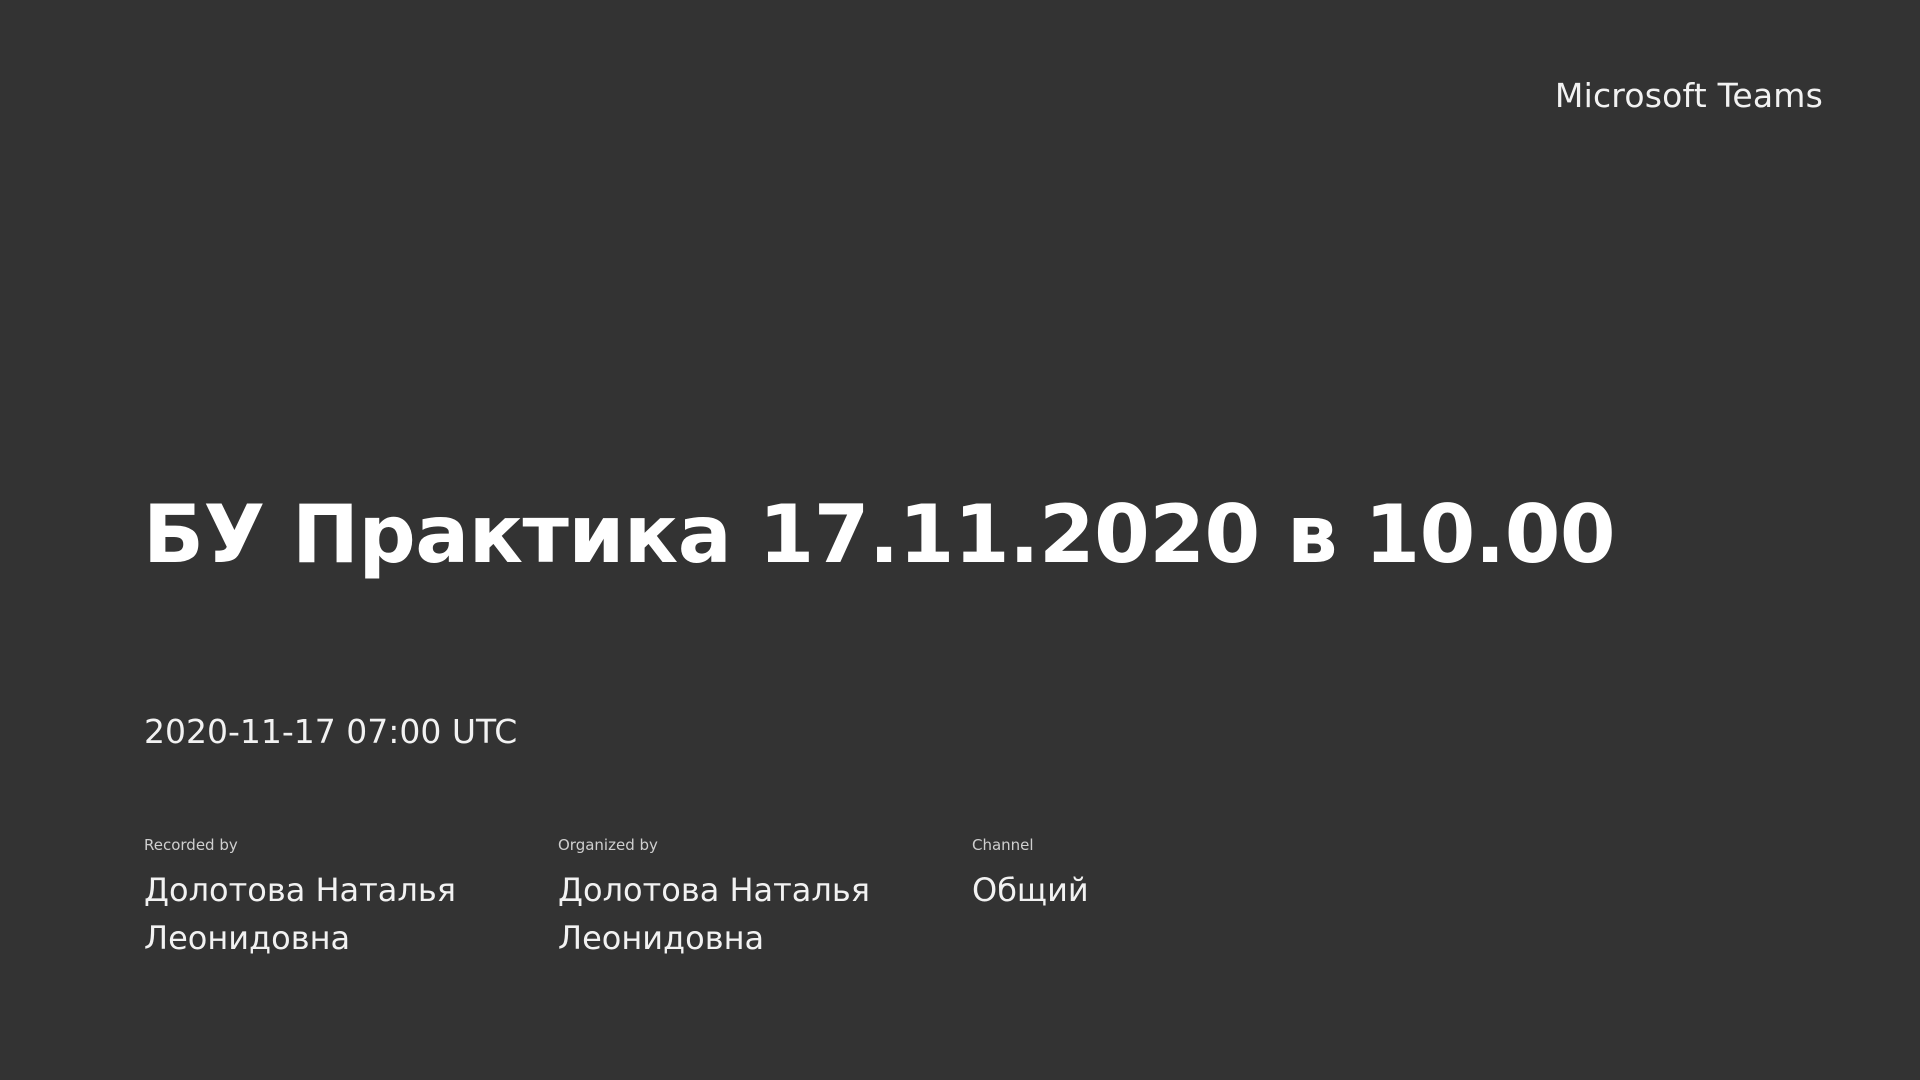  Describe the element at coordinates (879, 534) in the screenshot. I see `meeting-title: БУ Практика 17.11.2020 в 10.00` at that location.